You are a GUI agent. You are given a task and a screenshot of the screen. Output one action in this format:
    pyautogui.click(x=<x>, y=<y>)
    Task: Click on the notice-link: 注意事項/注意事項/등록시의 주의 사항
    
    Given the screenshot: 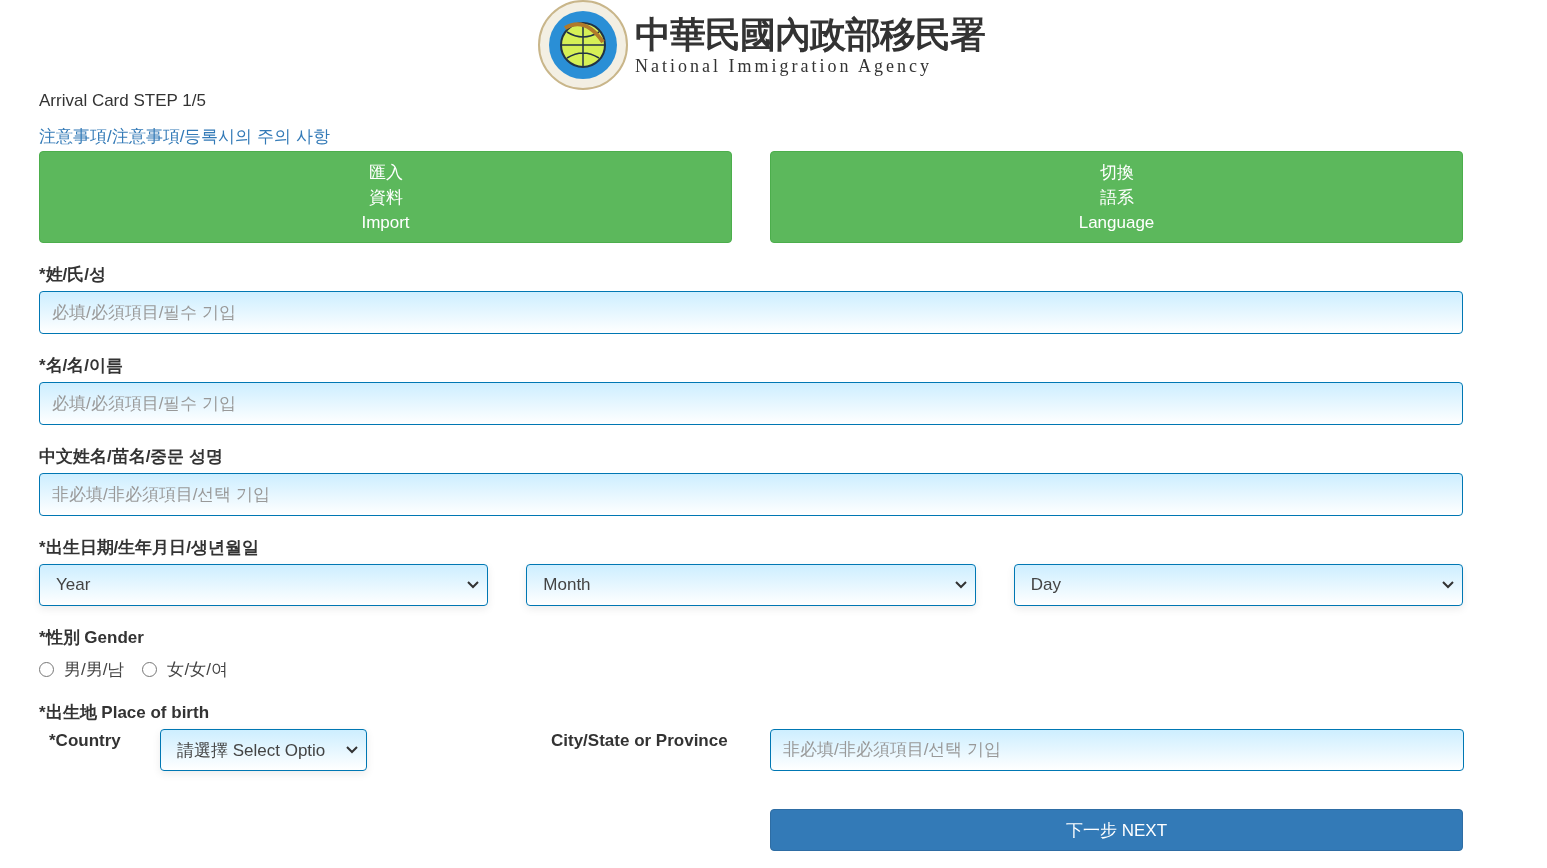 What is the action you would take?
    pyautogui.click(x=184, y=138)
    